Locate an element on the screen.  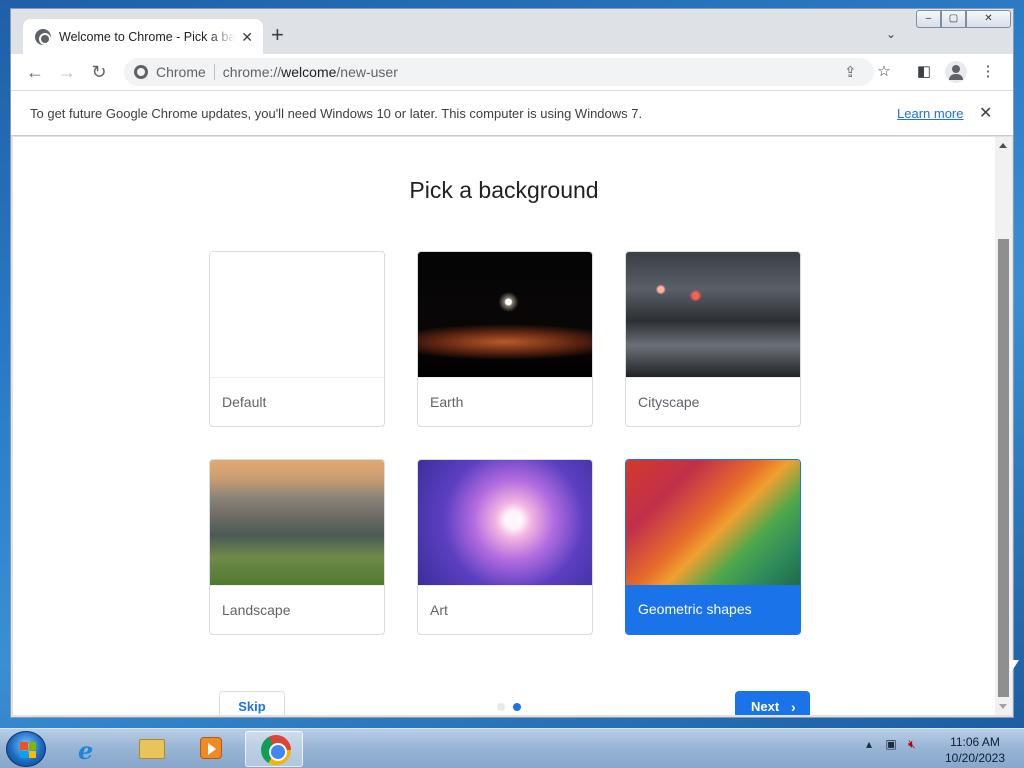
omnibox-chip: Chrome is located at coordinates (181, 72).